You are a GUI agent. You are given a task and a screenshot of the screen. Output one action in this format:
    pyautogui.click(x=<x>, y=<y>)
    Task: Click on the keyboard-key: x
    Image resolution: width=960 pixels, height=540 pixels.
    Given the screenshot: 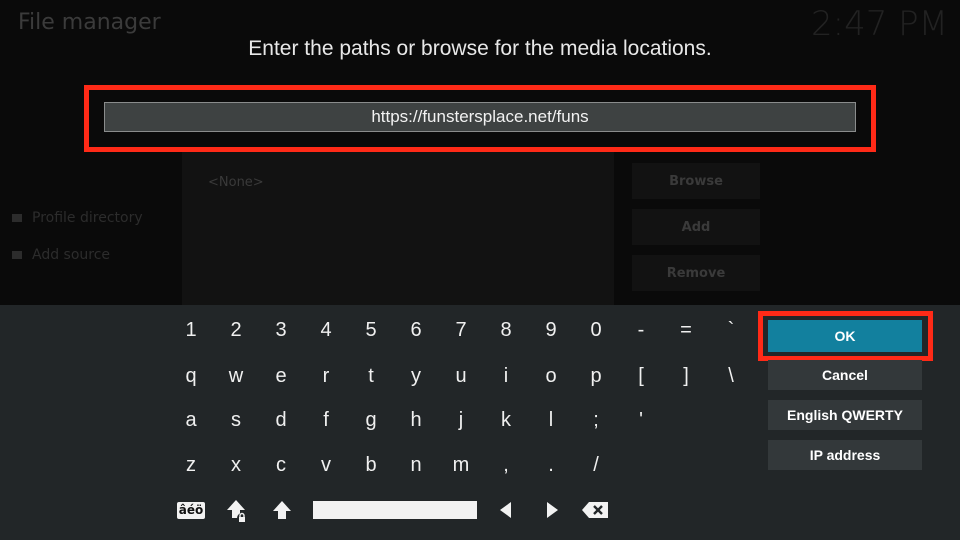 What is the action you would take?
    pyautogui.click(x=236, y=465)
    